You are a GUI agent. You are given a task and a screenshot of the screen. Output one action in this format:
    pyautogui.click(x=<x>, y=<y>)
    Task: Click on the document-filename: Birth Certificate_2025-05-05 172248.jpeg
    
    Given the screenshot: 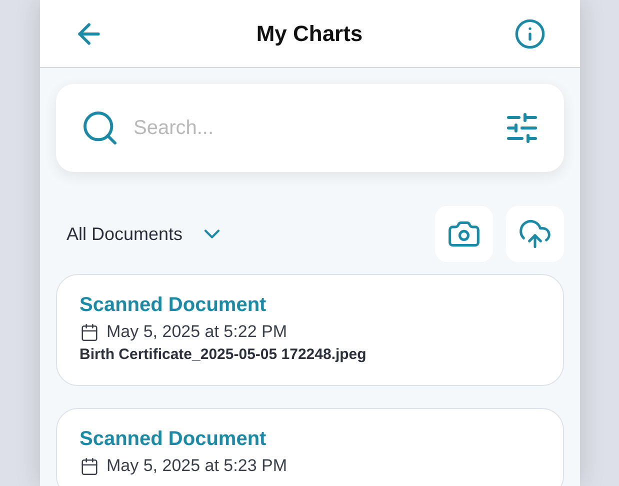 What is the action you would take?
    pyautogui.click(x=224, y=355)
    